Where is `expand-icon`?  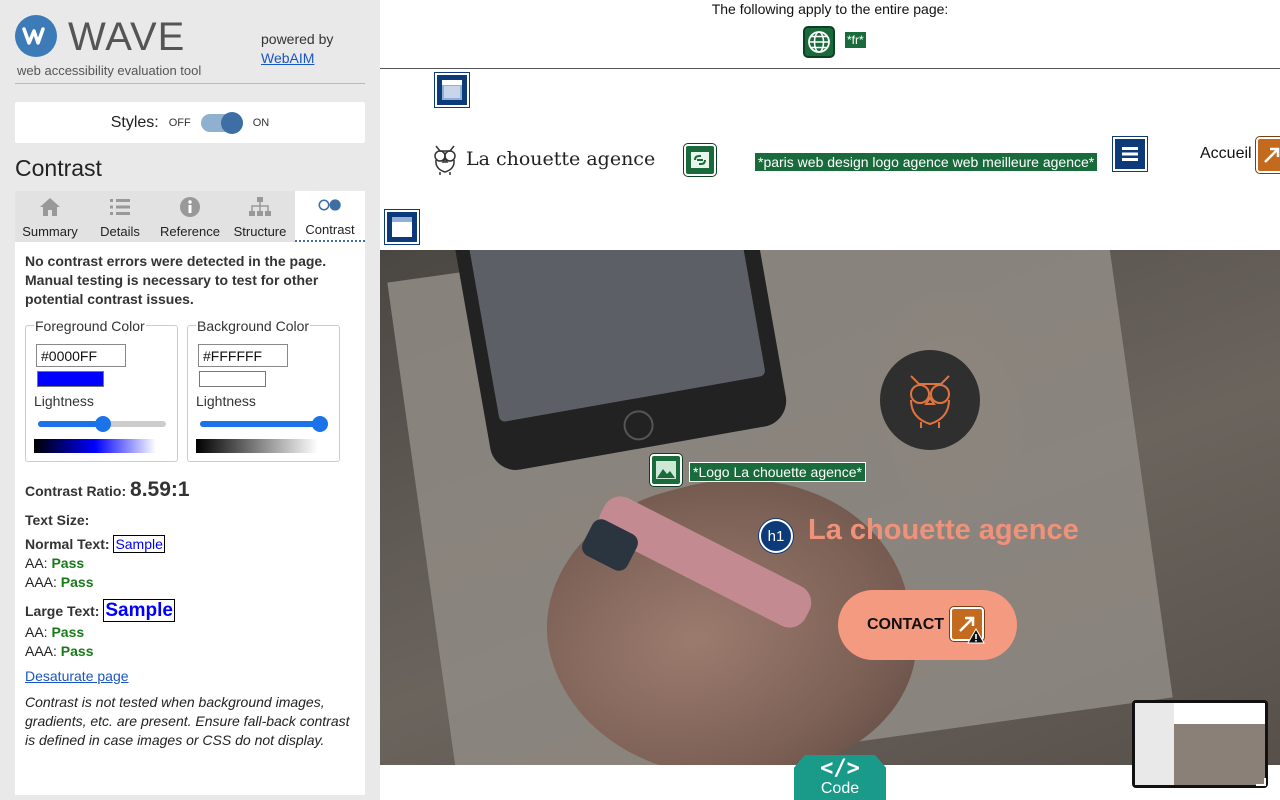
expand-icon is located at coordinates (1261, 782).